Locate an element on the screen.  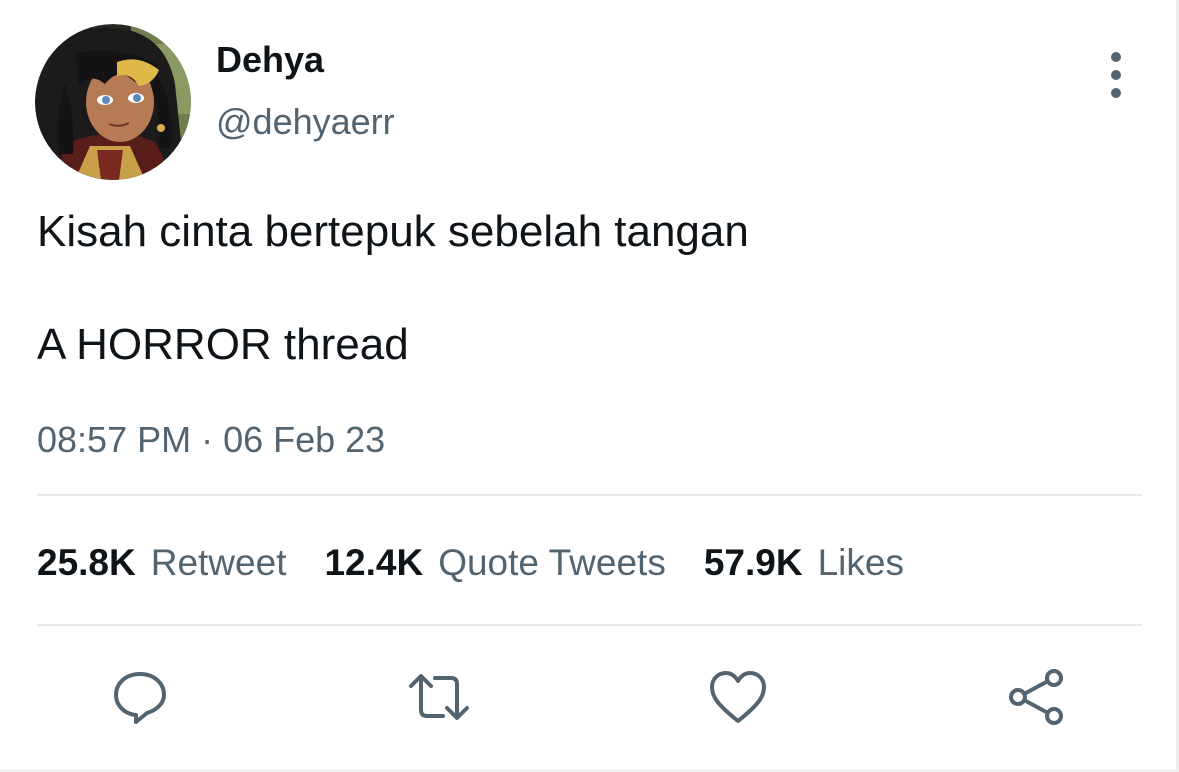
quote-tweets-count: 12.4K is located at coordinates (374, 562).